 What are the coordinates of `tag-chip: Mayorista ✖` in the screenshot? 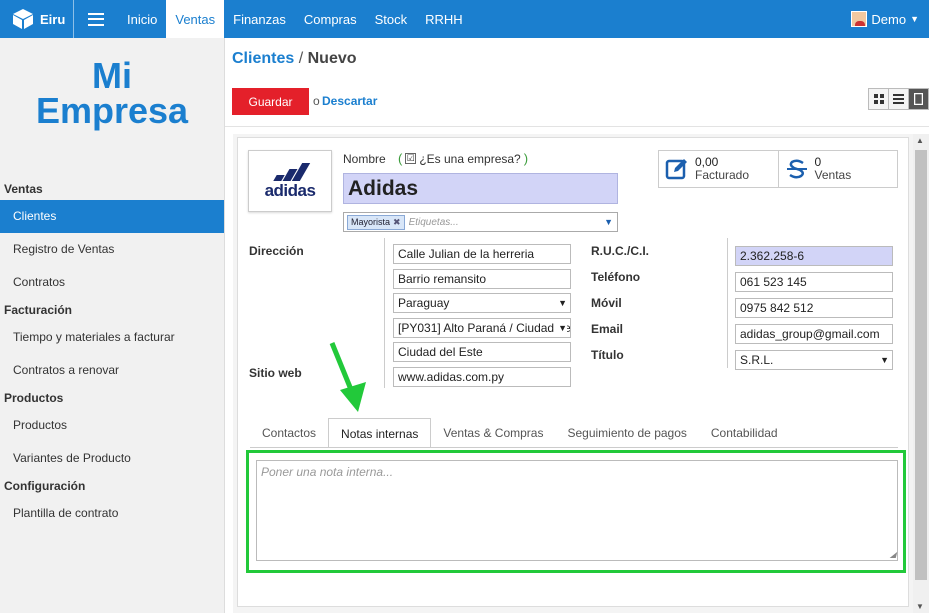 It's located at (376, 222).